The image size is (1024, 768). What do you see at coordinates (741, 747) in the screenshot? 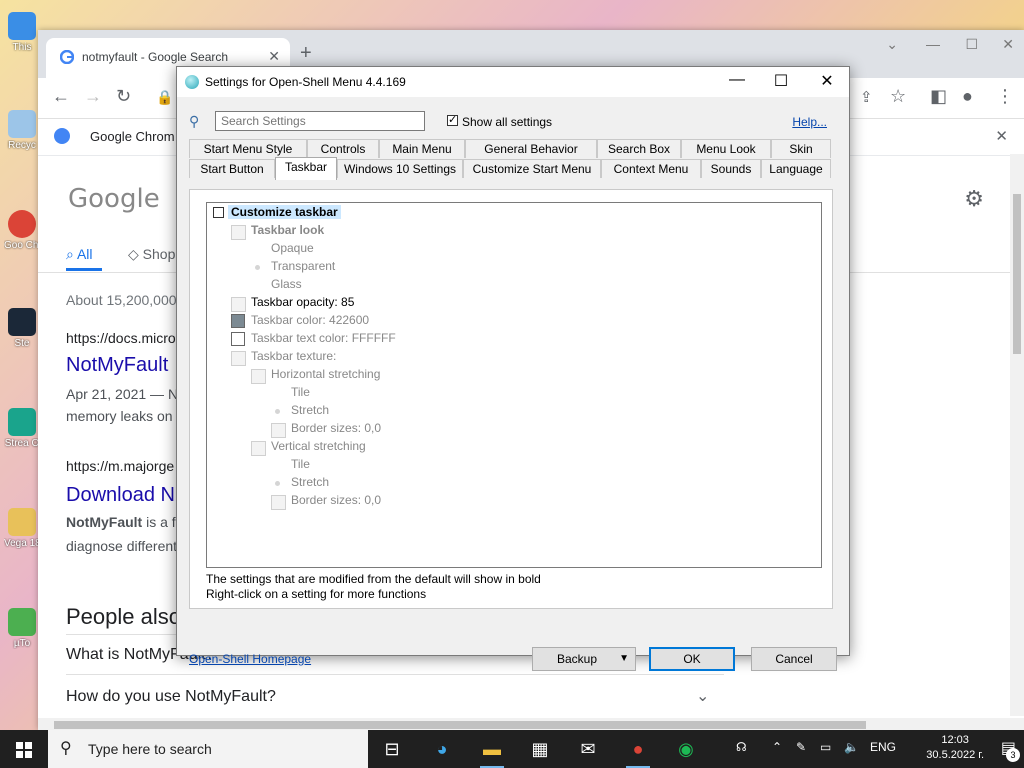
I see `people-icon: ☊` at bounding box center [741, 747].